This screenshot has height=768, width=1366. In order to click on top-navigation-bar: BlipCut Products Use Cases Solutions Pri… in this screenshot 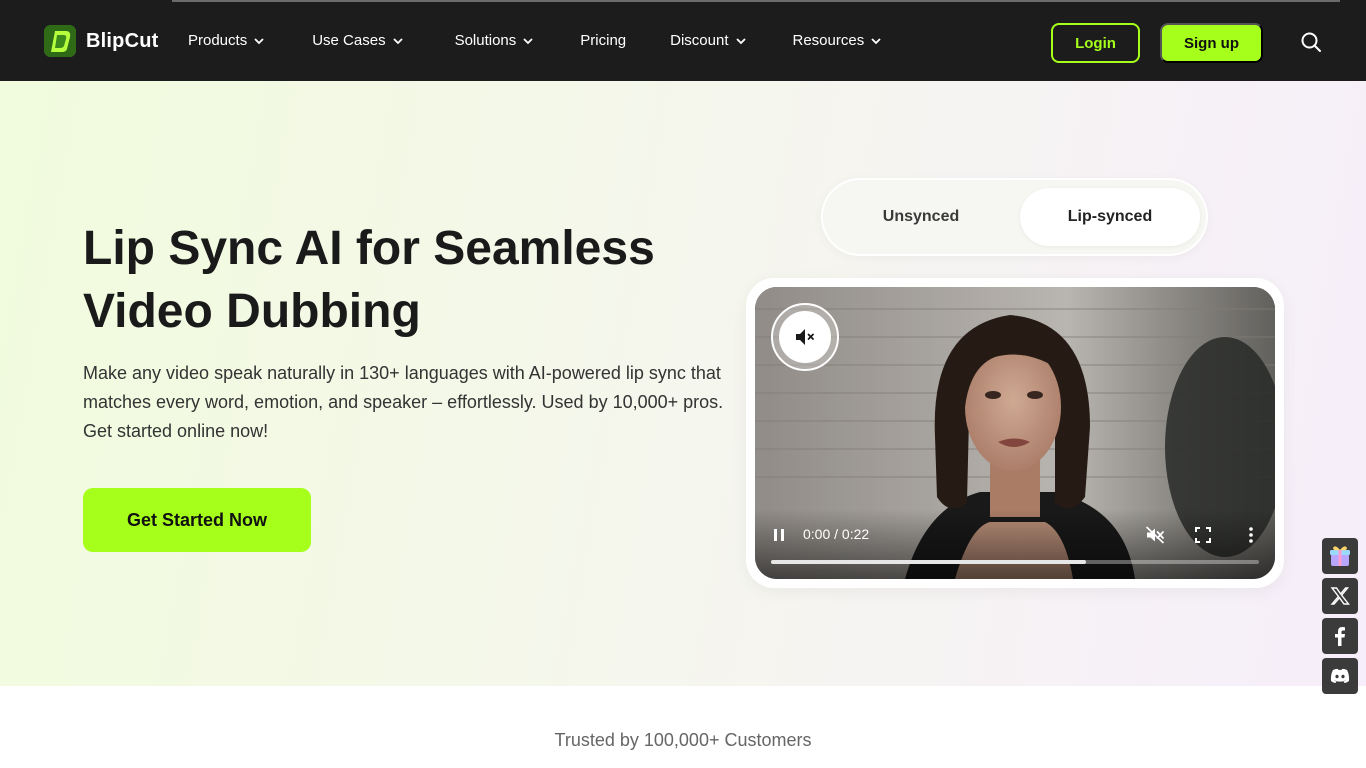, I will do `click(683, 40)`.